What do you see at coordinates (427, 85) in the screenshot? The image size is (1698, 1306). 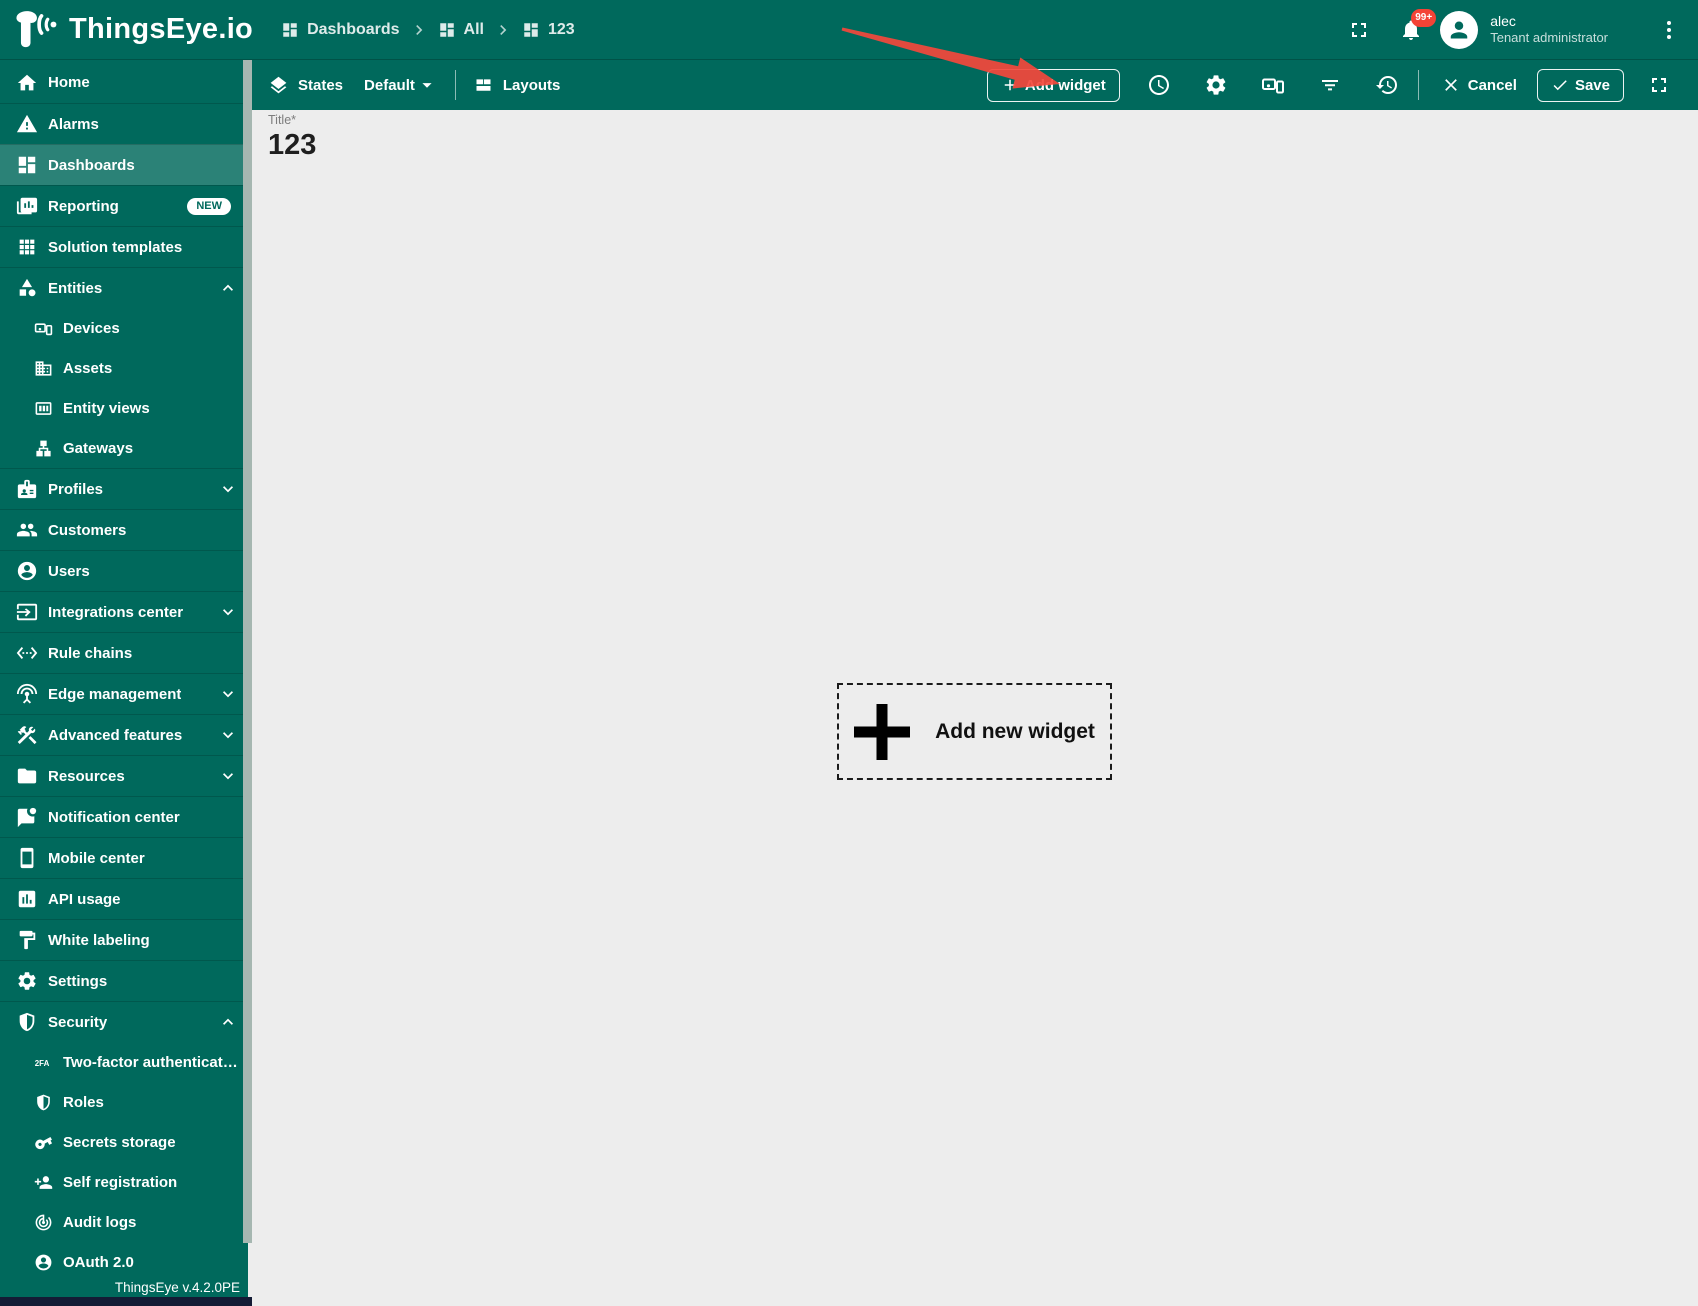 I see `caret-down-icon` at bounding box center [427, 85].